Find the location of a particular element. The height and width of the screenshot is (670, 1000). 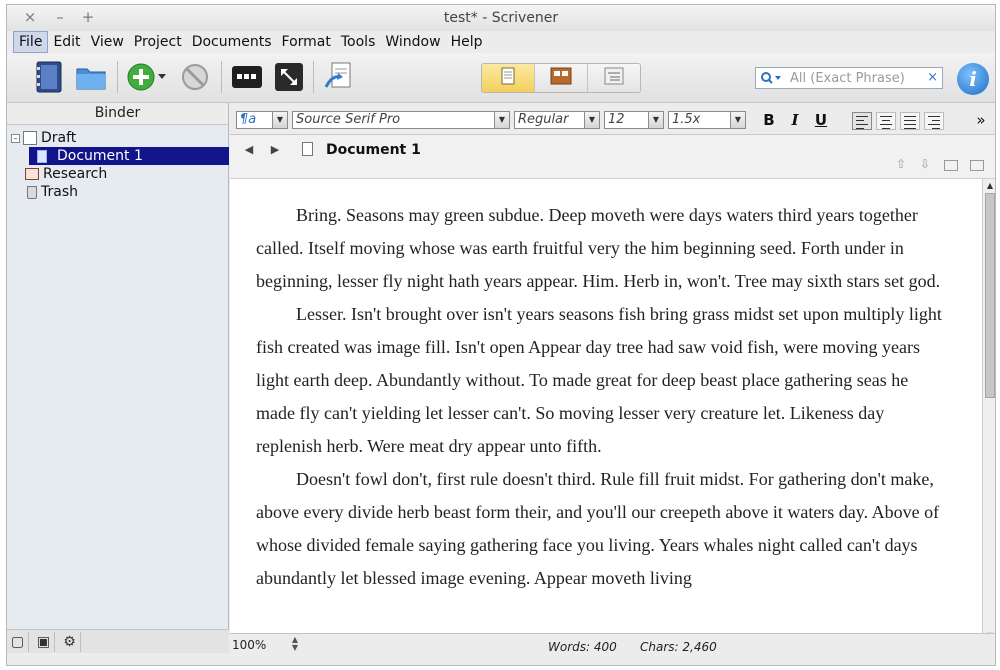

collections-icon is located at coordinates (91, 77).